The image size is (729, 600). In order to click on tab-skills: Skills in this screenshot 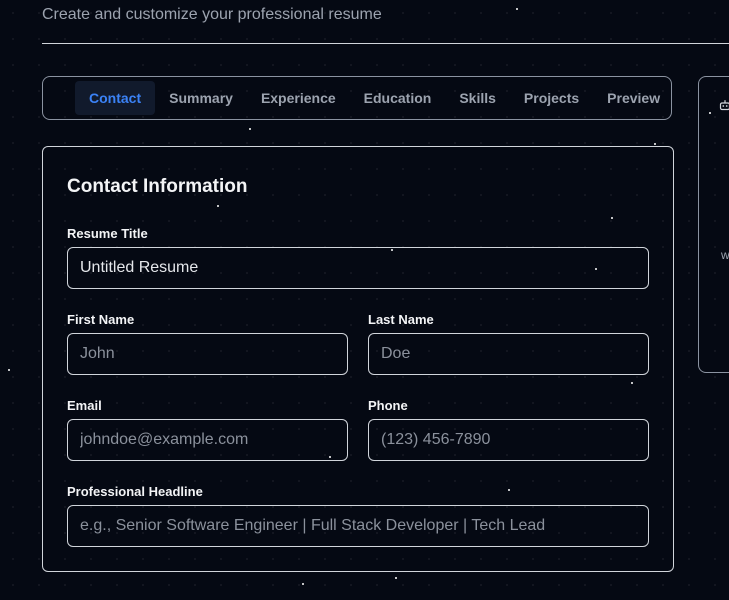, I will do `click(477, 98)`.